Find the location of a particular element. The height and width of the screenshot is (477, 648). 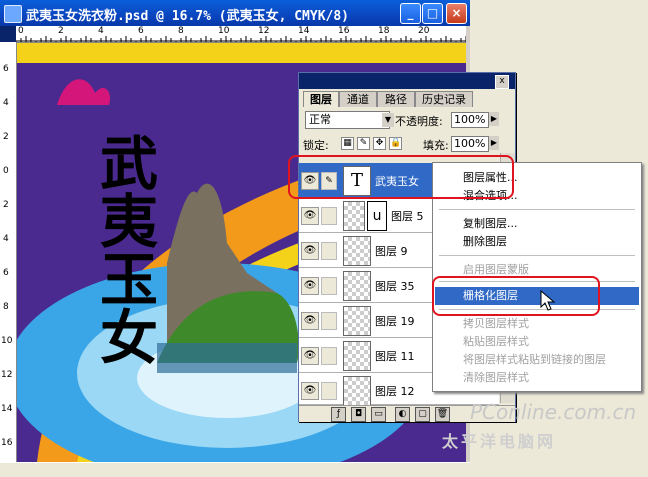

window-title: 武夷玉女洗衣粉.psd @ 16.7% (武夷玉女, CMYK/8) is located at coordinates (188, 16).